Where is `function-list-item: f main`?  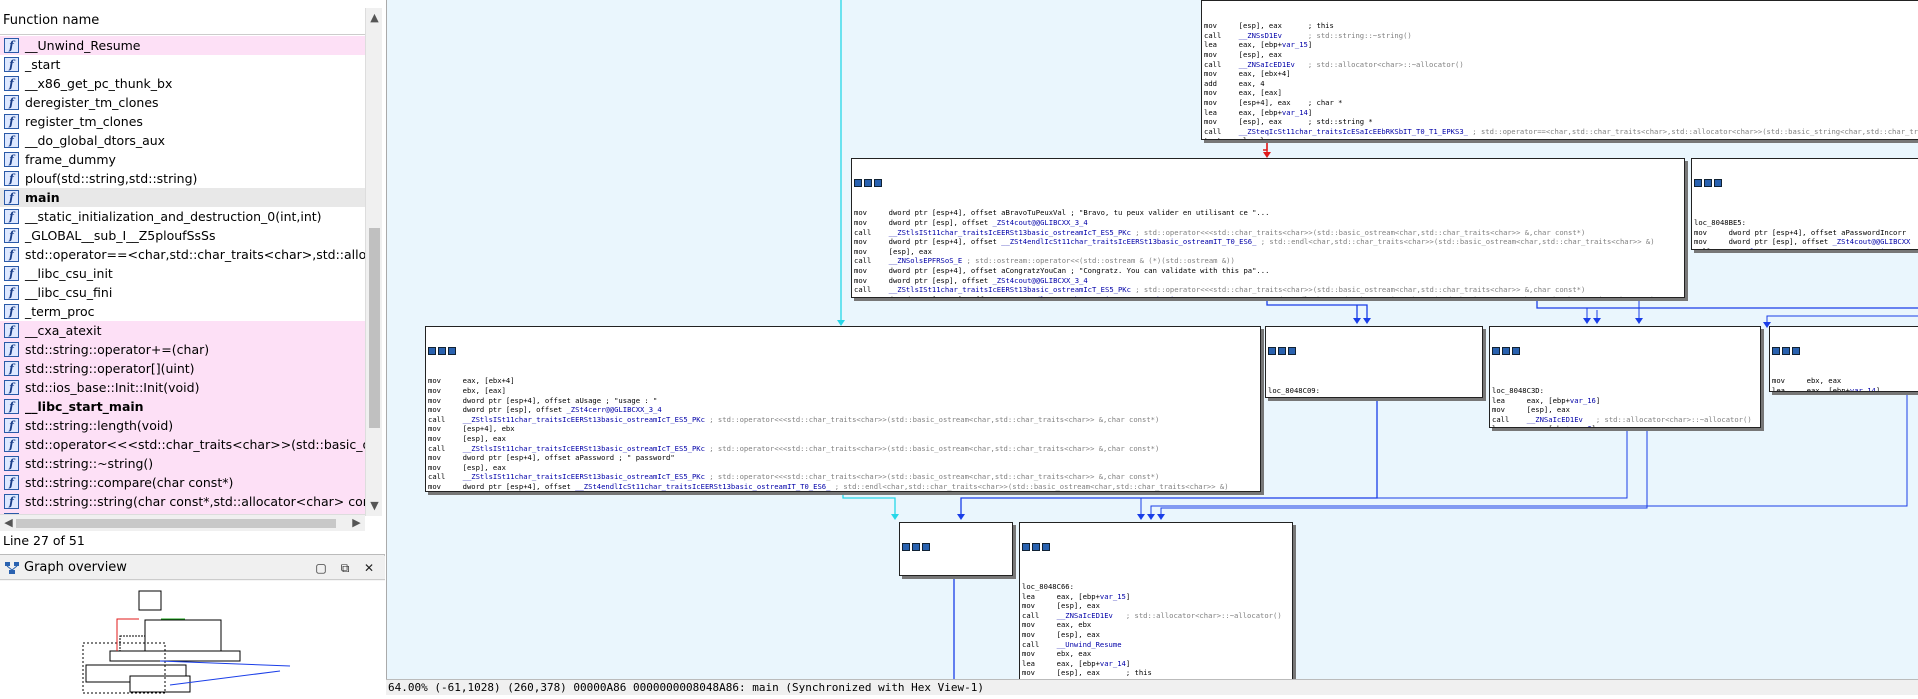
function-list-item: f main is located at coordinates (182, 197).